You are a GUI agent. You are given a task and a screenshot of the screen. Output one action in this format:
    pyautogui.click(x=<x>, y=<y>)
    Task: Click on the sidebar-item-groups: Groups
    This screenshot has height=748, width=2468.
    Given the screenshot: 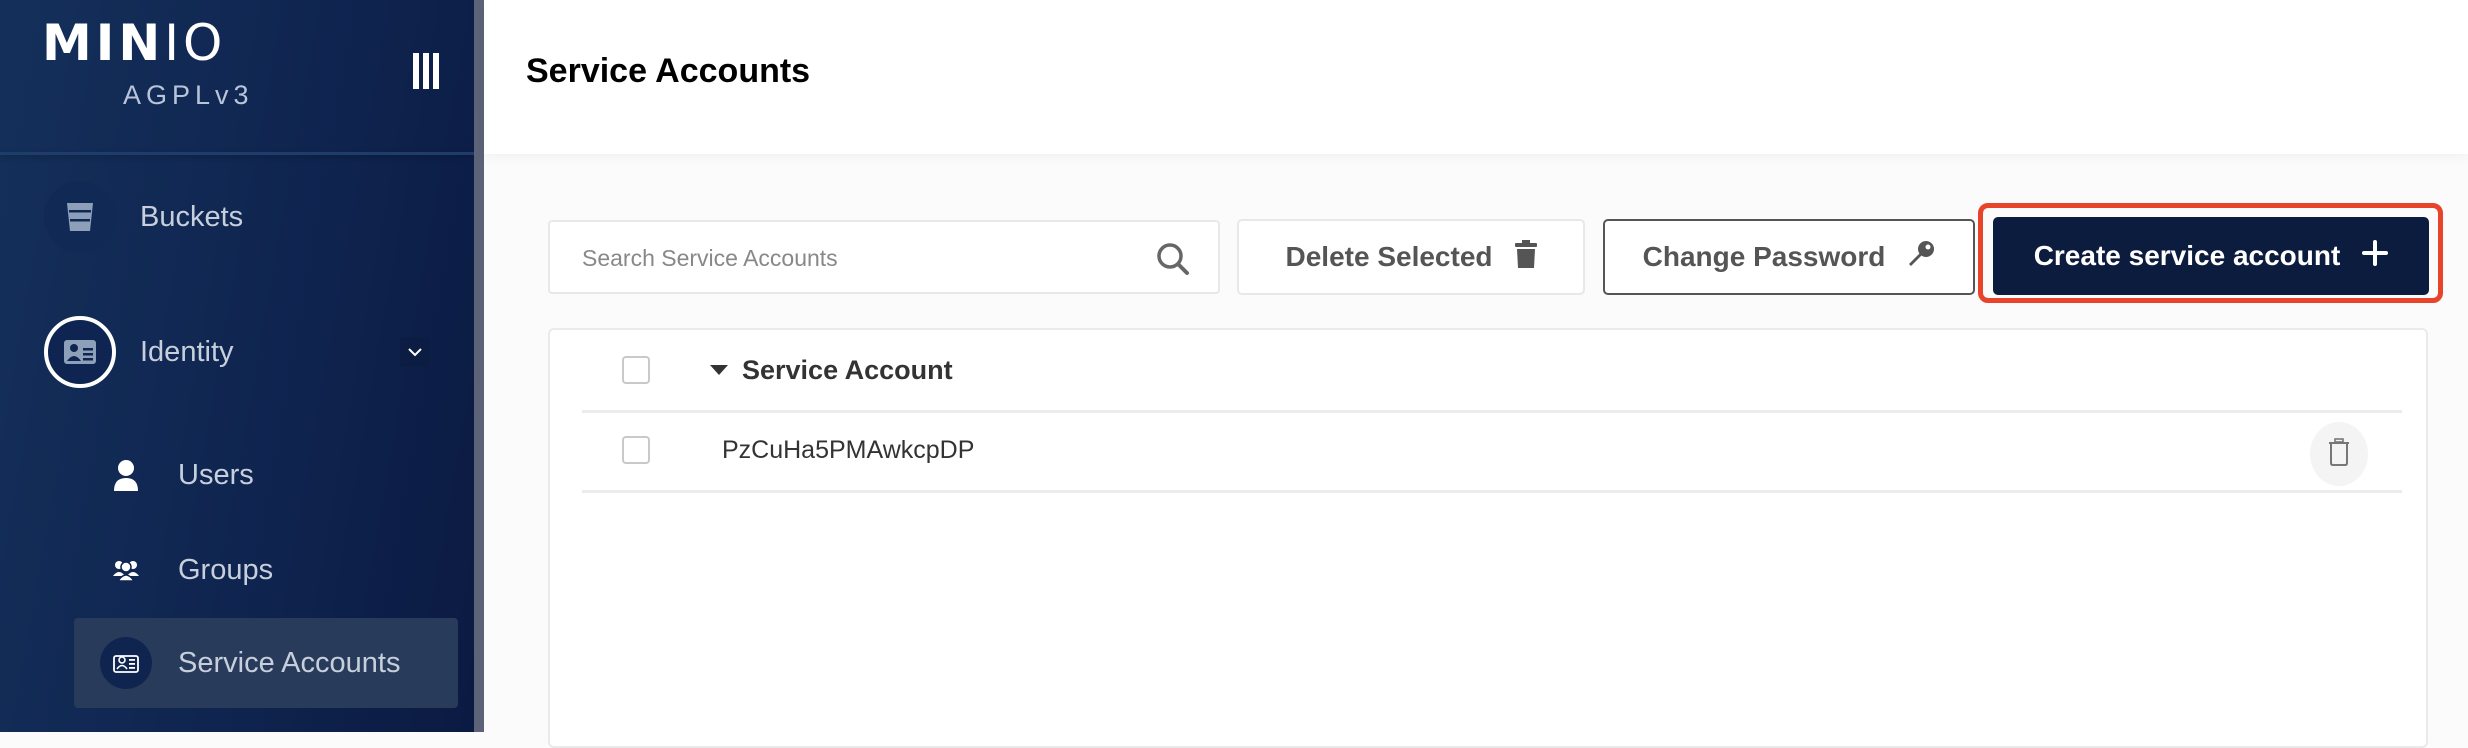 What is the action you would take?
    pyautogui.click(x=266, y=570)
    